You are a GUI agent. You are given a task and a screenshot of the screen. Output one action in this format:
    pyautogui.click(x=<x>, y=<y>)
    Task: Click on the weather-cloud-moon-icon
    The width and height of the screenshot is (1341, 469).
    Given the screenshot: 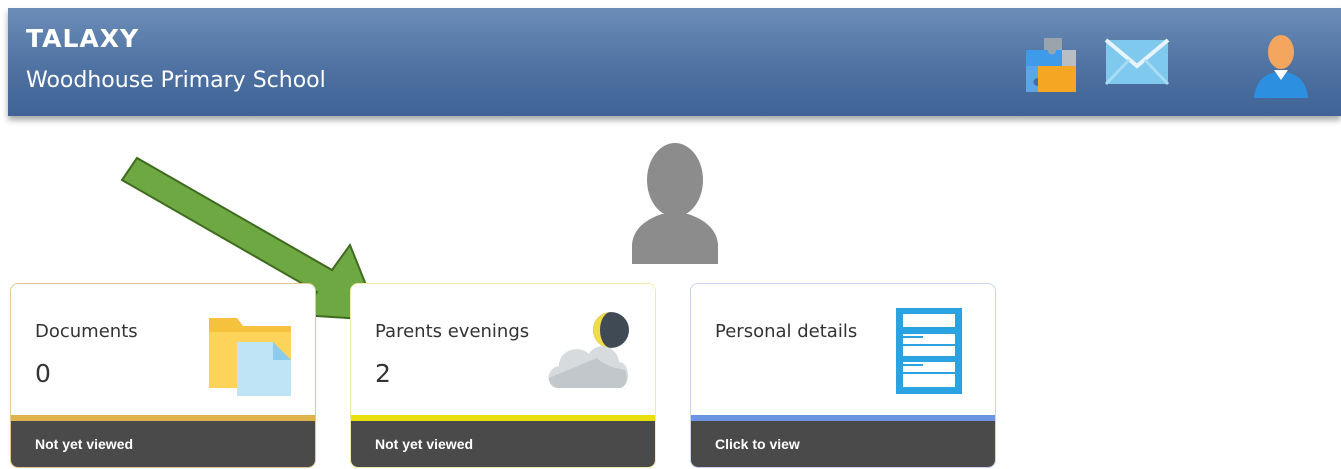 What is the action you would take?
    pyautogui.click(x=588, y=350)
    